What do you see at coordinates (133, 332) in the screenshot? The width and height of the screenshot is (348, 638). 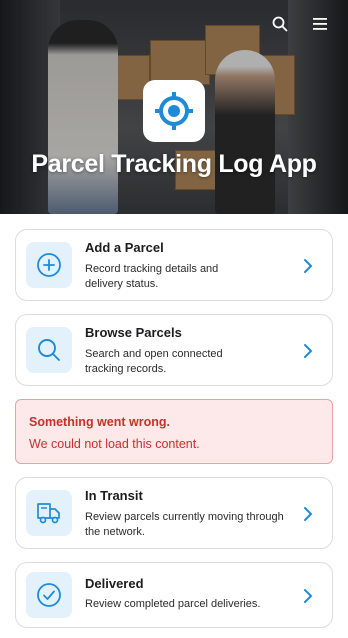 I see `card-title: Browse Parcels` at bounding box center [133, 332].